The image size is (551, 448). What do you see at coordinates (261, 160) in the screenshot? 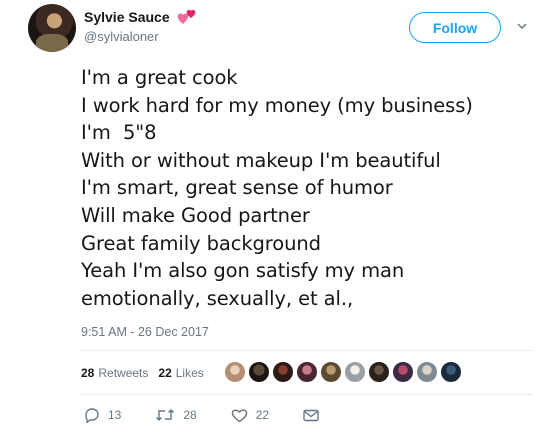
I see `tweet-line: With or without makeup I'm beautiful` at bounding box center [261, 160].